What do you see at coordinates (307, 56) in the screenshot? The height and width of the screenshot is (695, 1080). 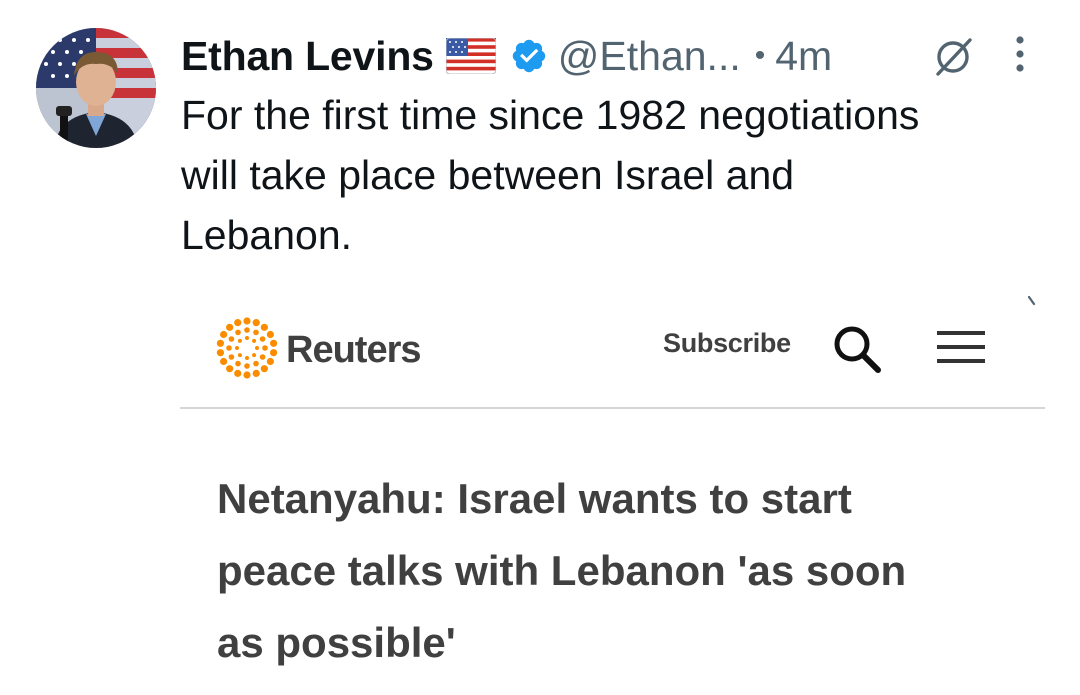 I see `author-name: Ethan Levins` at bounding box center [307, 56].